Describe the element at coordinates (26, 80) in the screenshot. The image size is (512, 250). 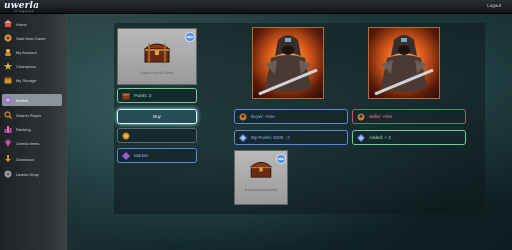
I see `sidebar-item-label: My Storage` at that location.